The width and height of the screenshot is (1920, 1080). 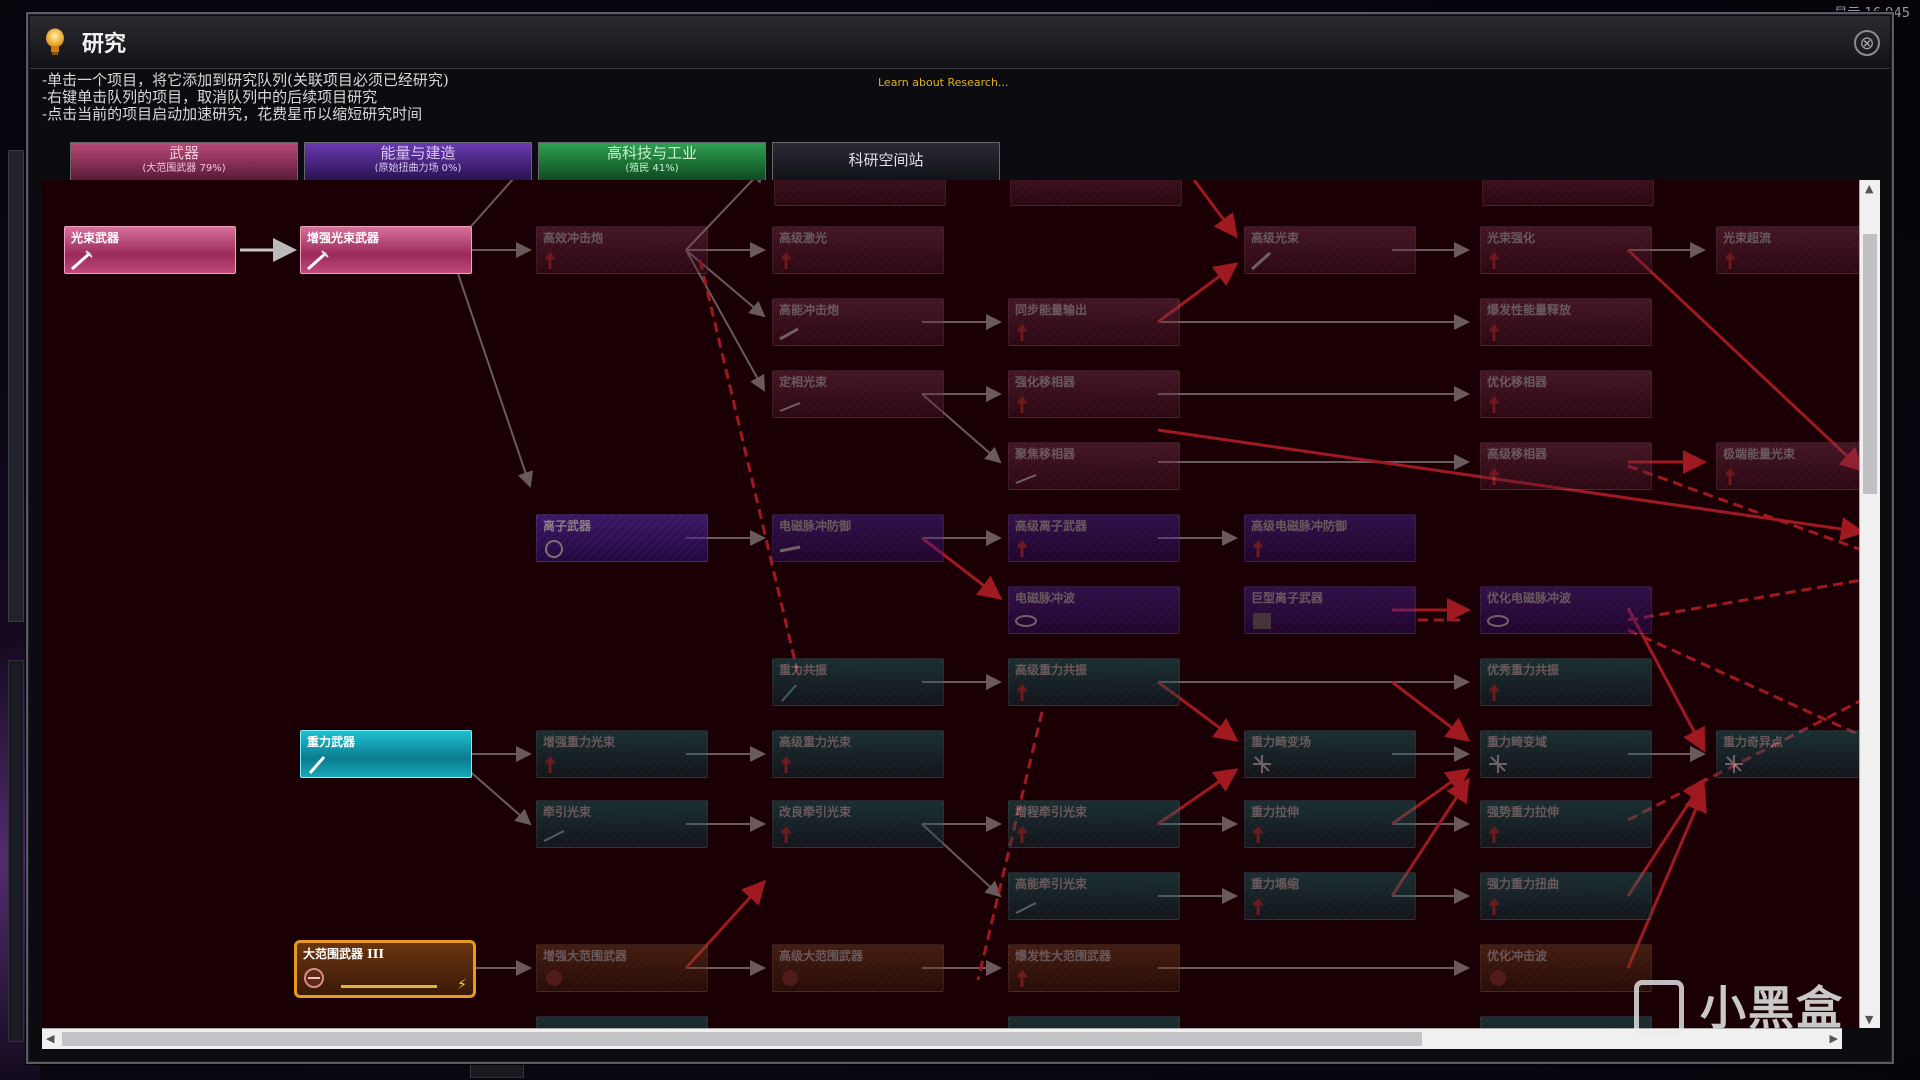 I want to click on research-node-enhanced-aoe: 增强大范围武器, so click(x=622, y=968).